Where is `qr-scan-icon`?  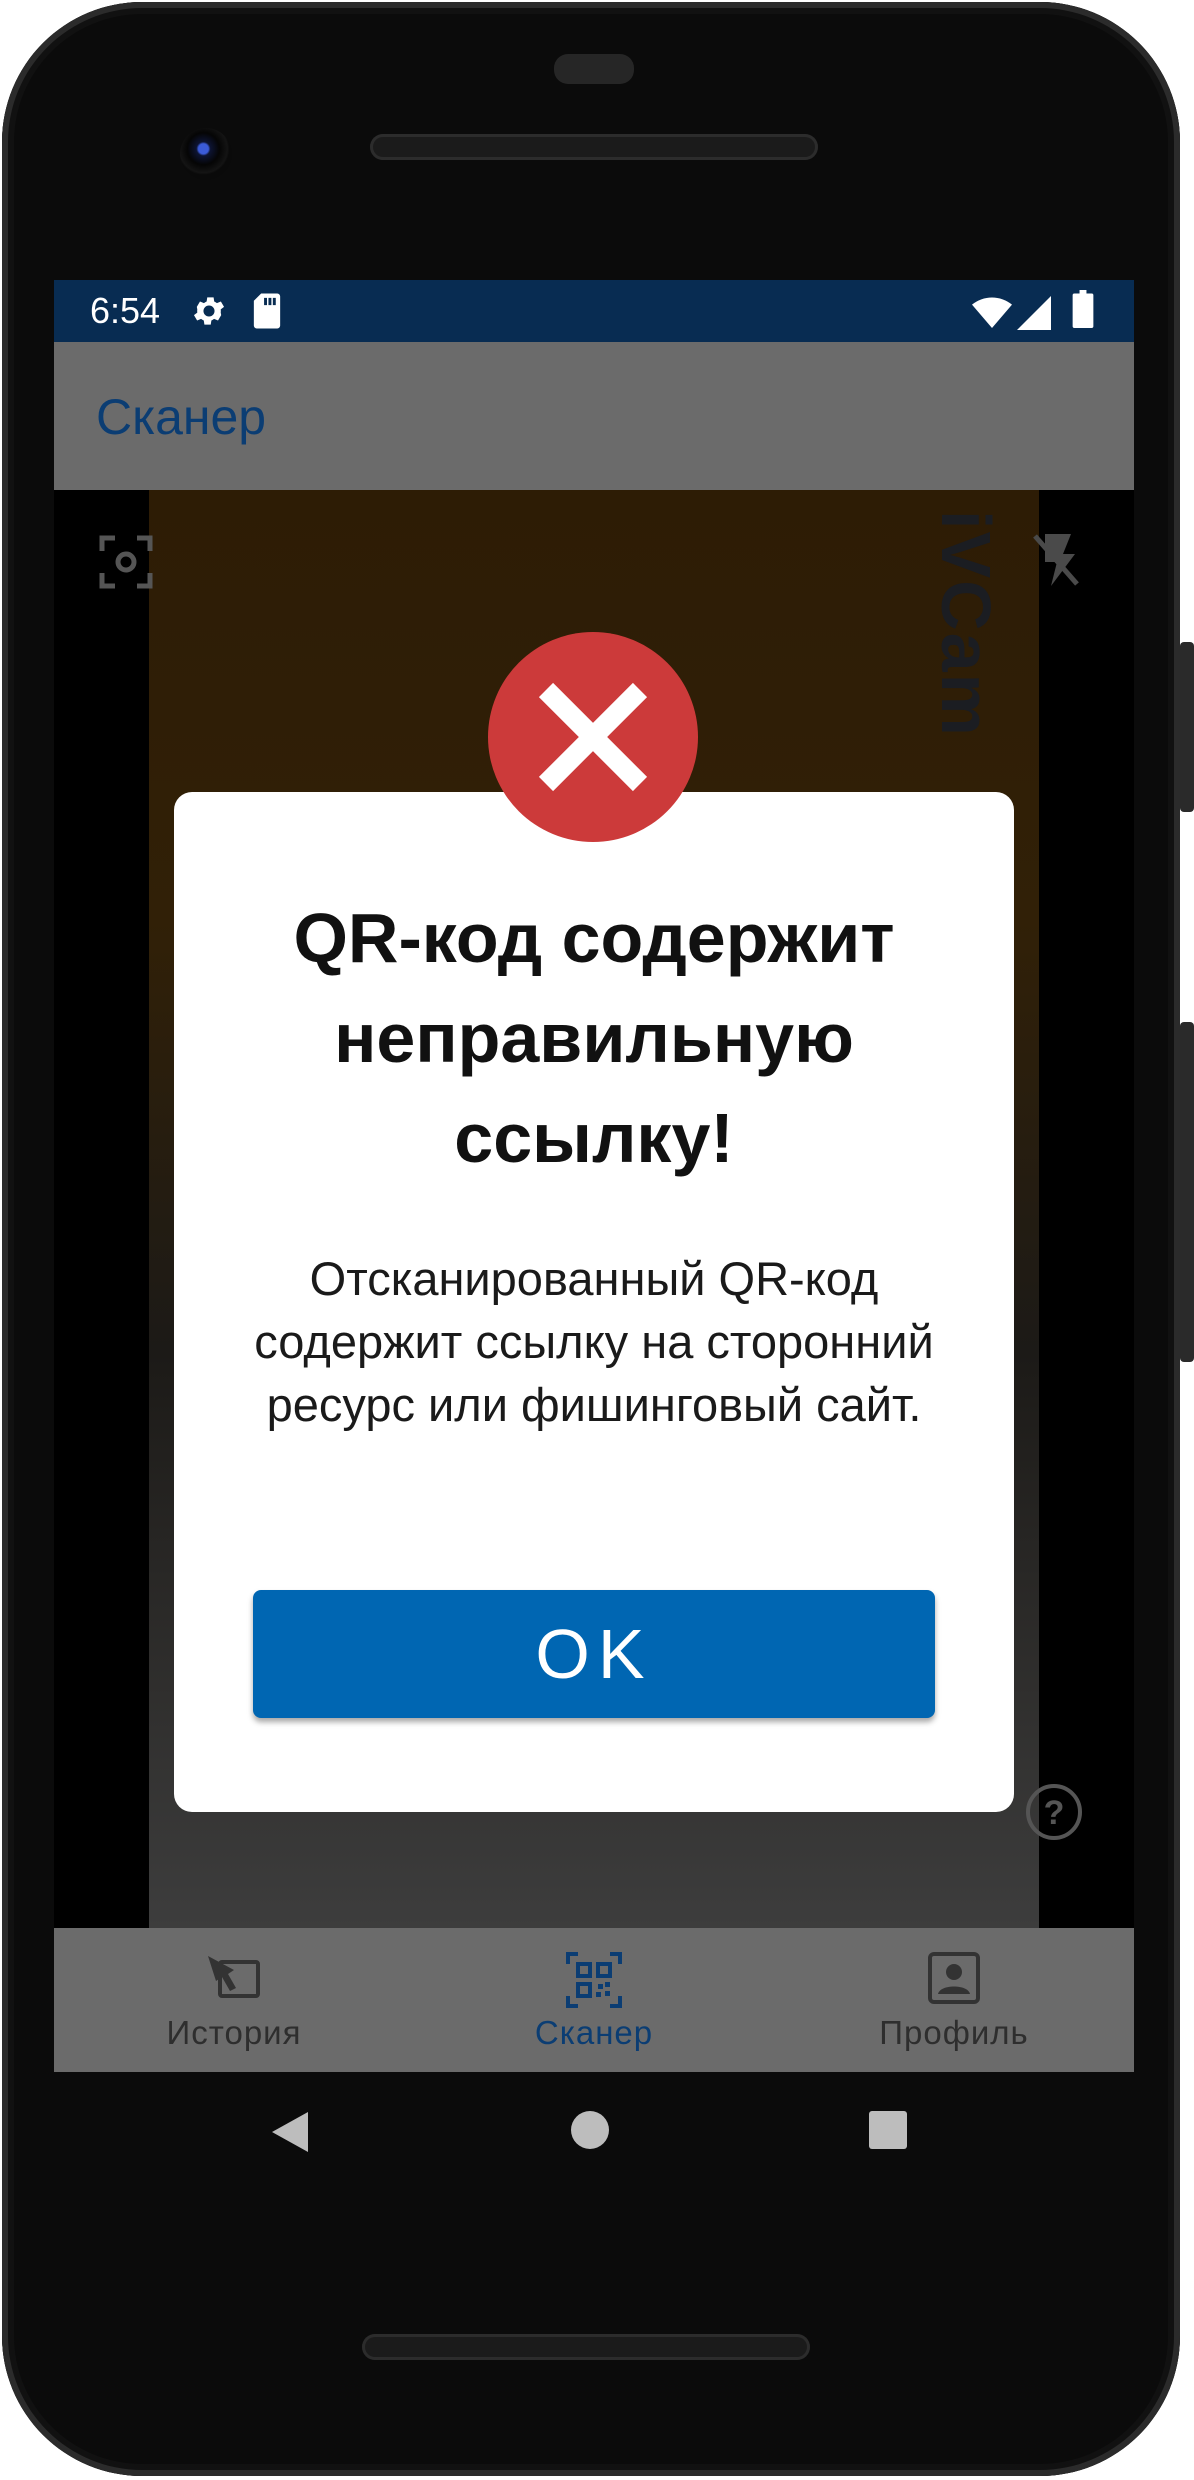 qr-scan-icon is located at coordinates (594, 1980).